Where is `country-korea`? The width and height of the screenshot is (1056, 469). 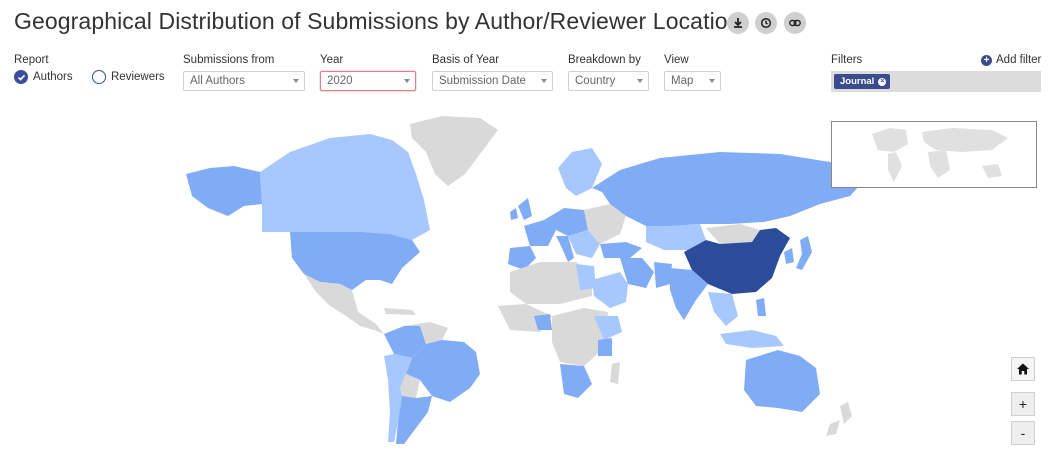 country-korea is located at coordinates (789, 256).